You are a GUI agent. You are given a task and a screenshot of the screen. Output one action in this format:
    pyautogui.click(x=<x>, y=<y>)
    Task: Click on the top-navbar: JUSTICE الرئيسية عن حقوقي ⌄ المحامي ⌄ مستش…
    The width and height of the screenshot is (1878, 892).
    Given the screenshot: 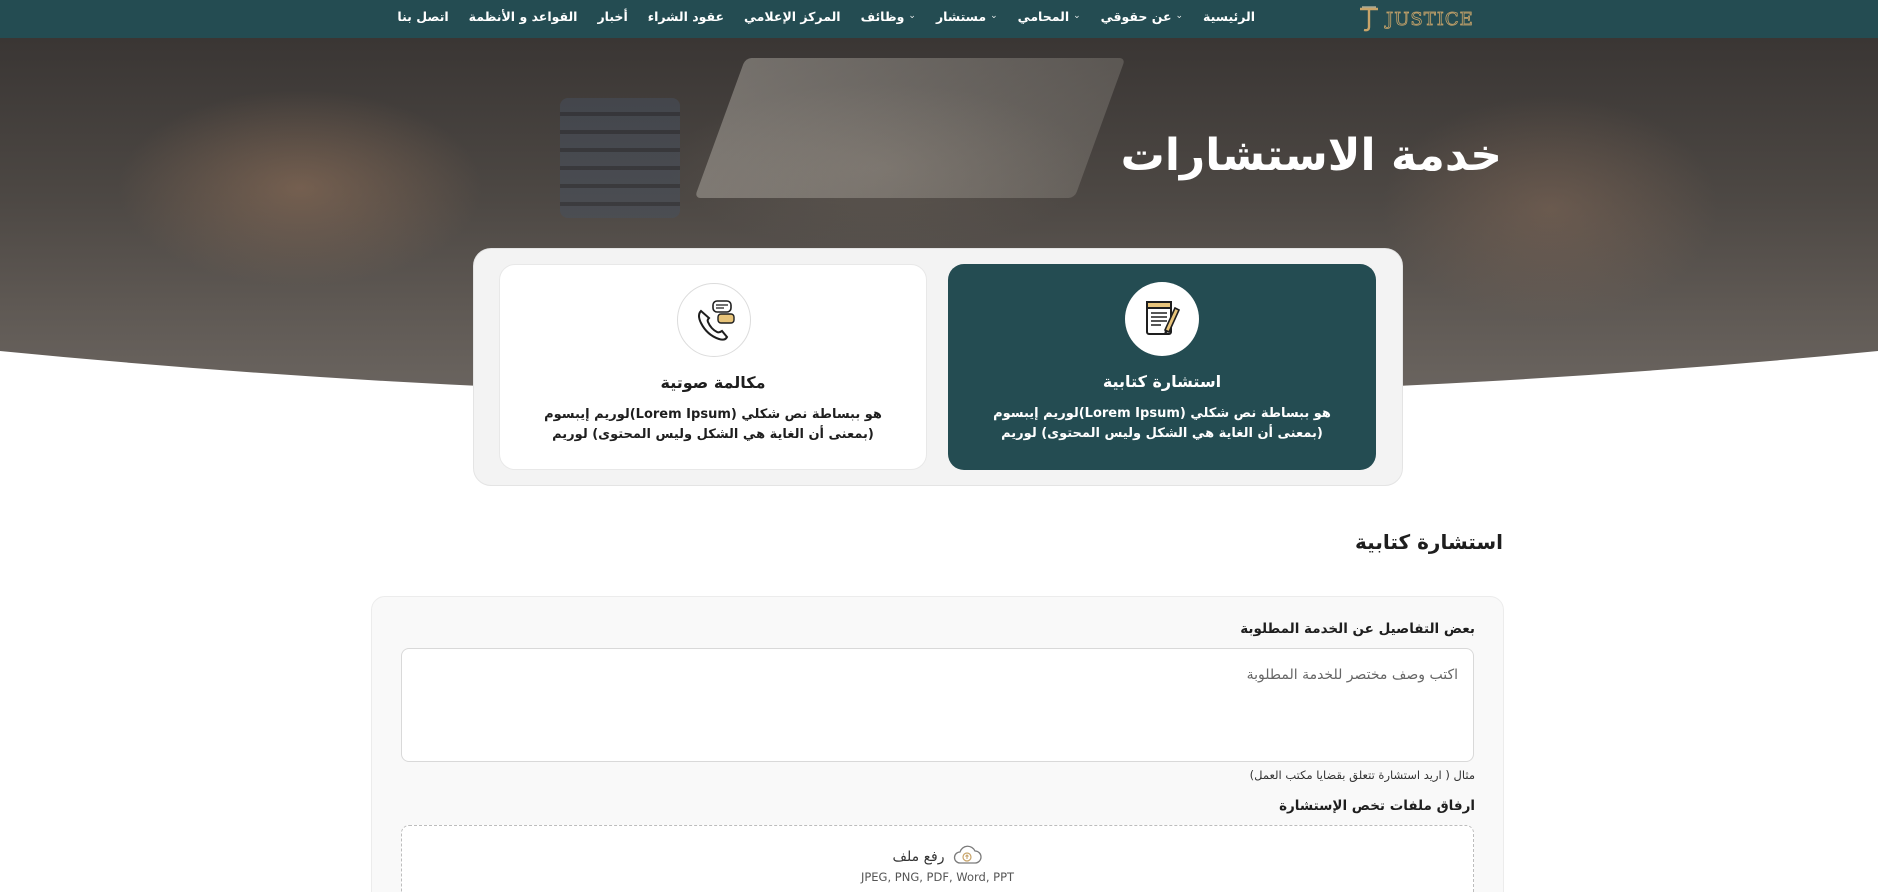 What is the action you would take?
    pyautogui.click(x=939, y=19)
    